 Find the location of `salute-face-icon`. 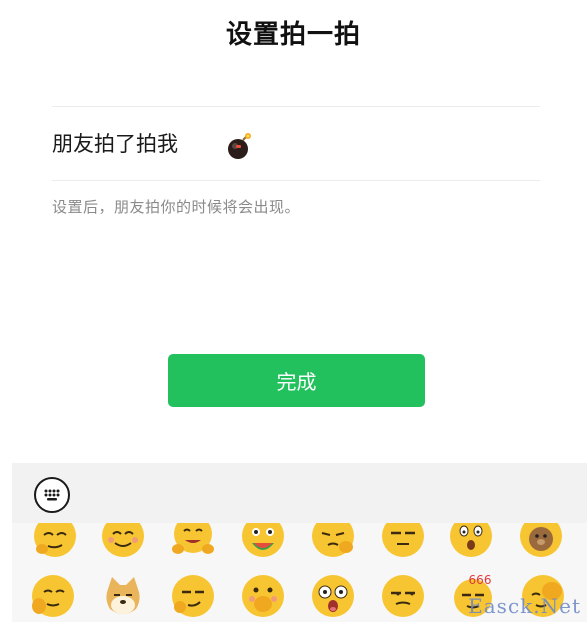

salute-face-icon is located at coordinates (53, 596).